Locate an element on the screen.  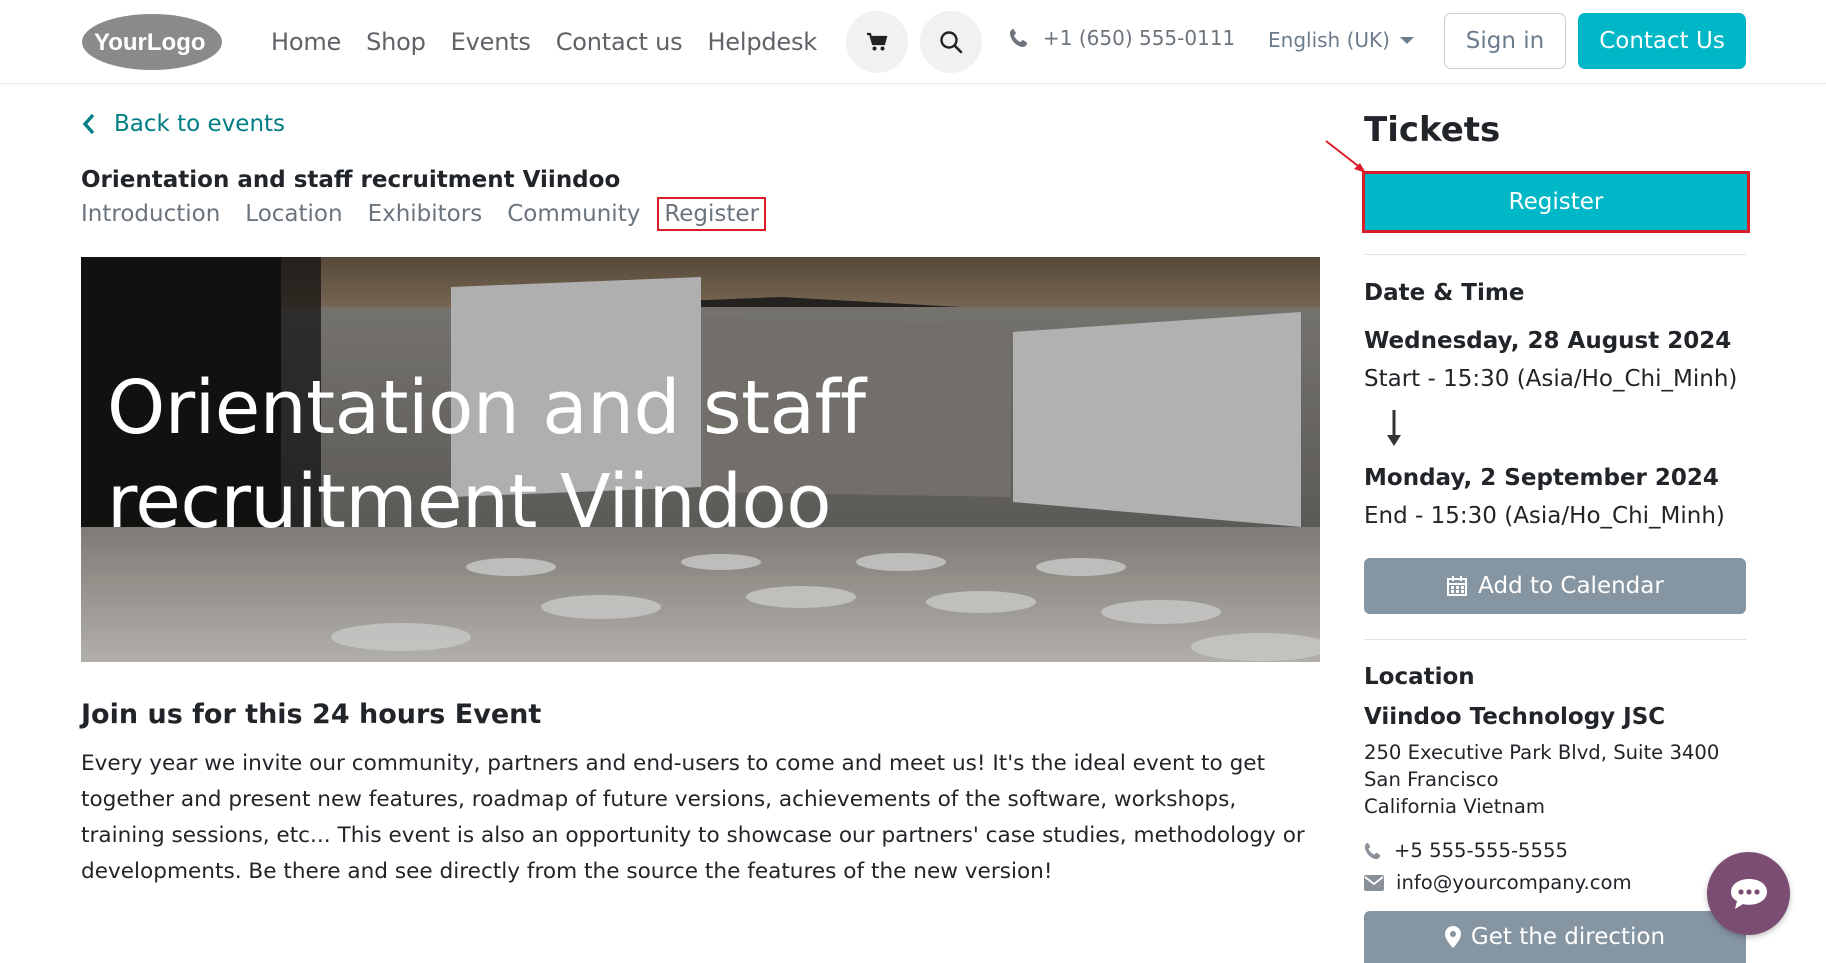
cart-icon is located at coordinates (877, 41).